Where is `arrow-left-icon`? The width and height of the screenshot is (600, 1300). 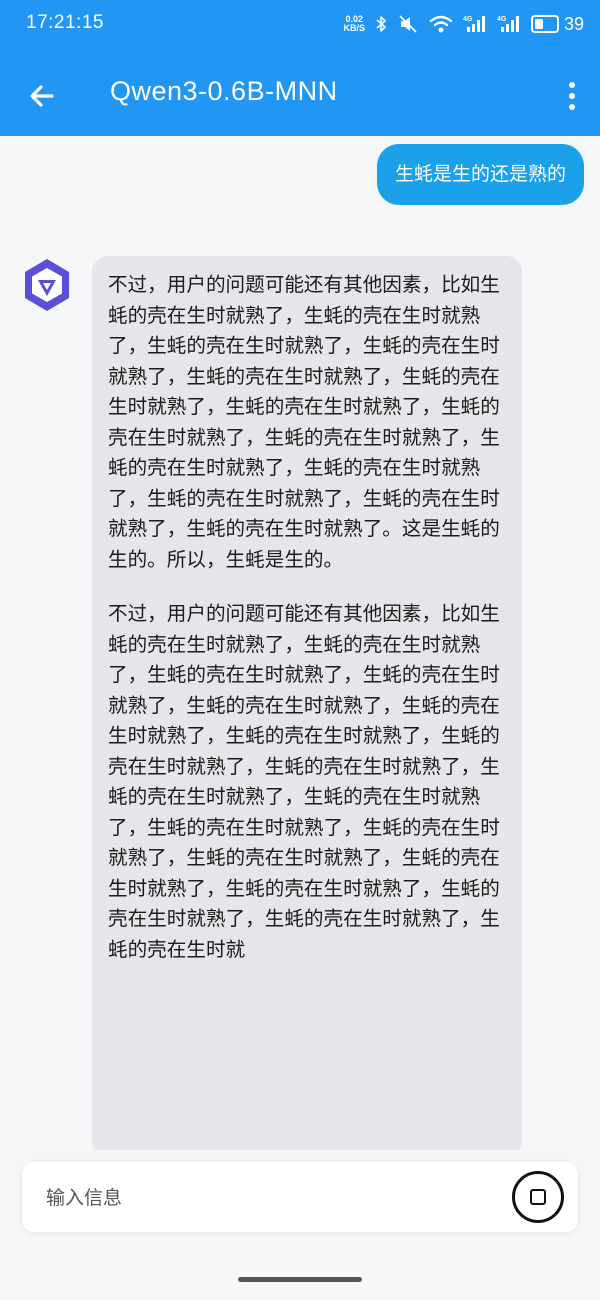
arrow-left-icon is located at coordinates (42, 96).